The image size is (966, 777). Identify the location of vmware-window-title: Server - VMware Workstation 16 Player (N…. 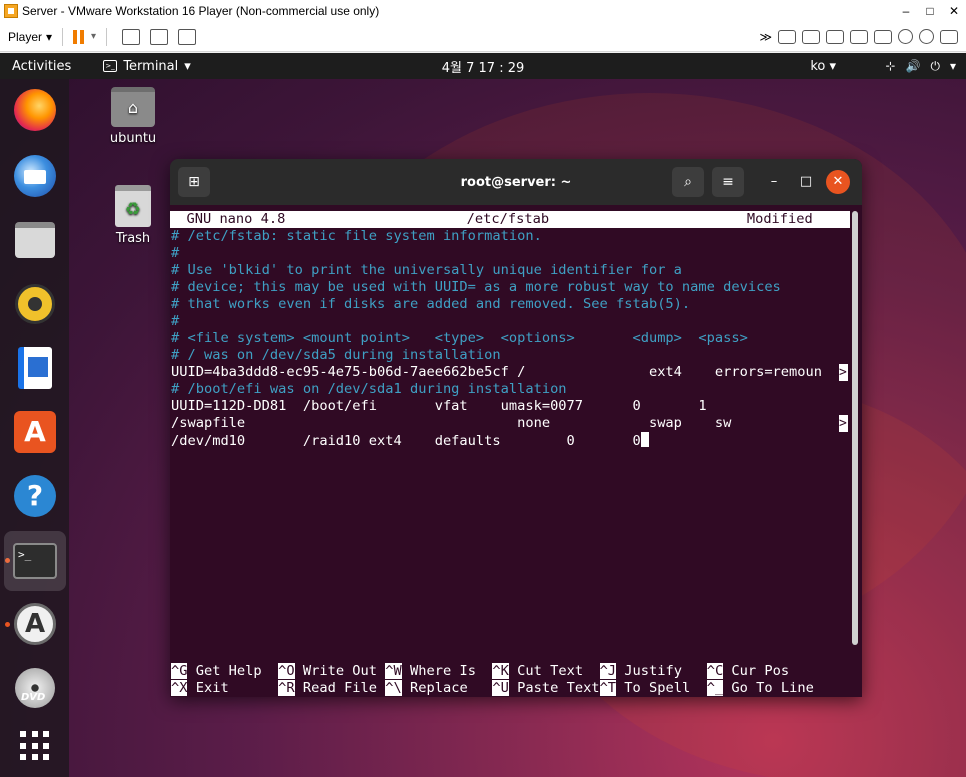
(201, 11).